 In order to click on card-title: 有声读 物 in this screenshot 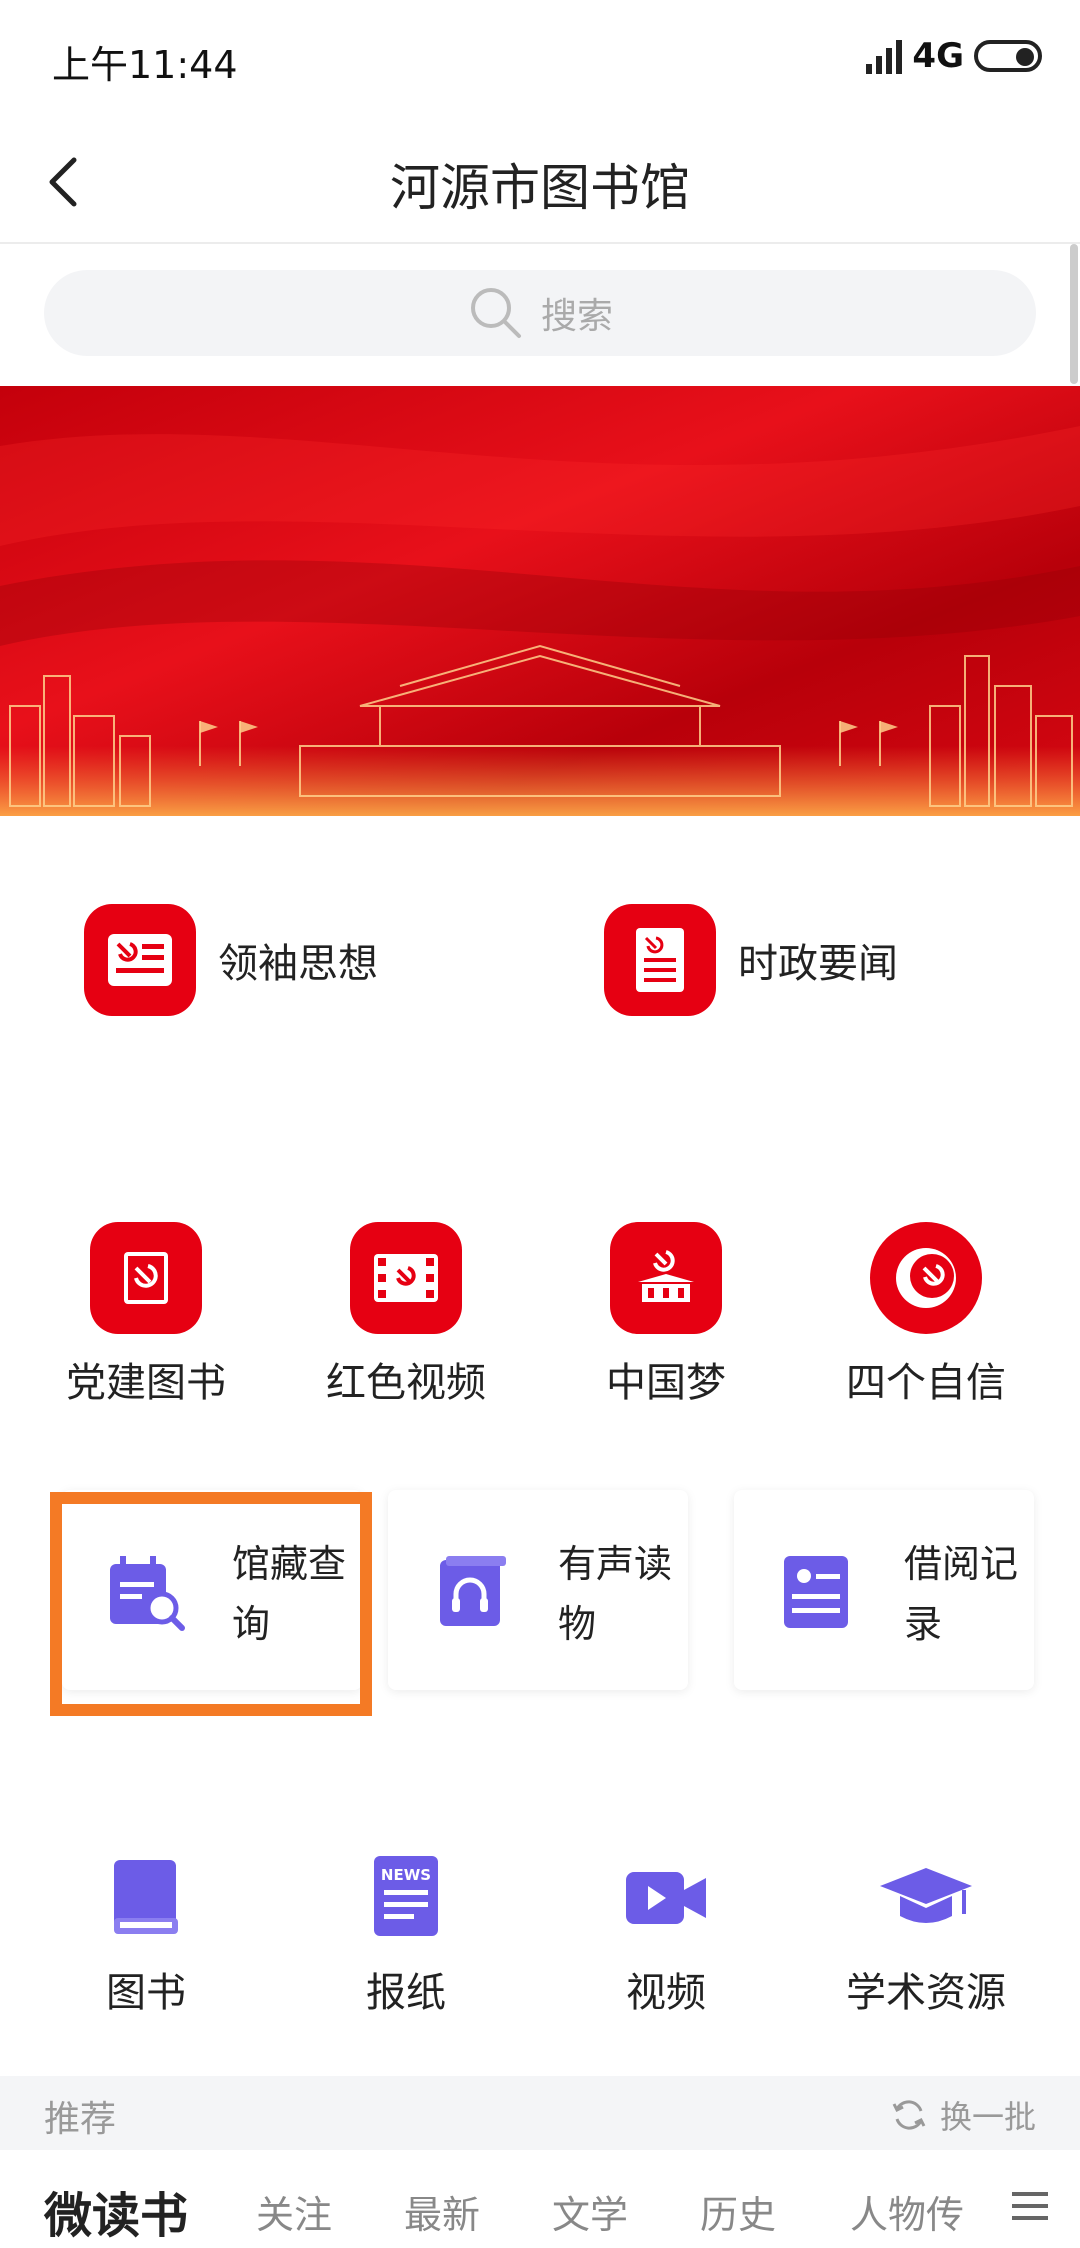, I will do `click(618, 1594)`.